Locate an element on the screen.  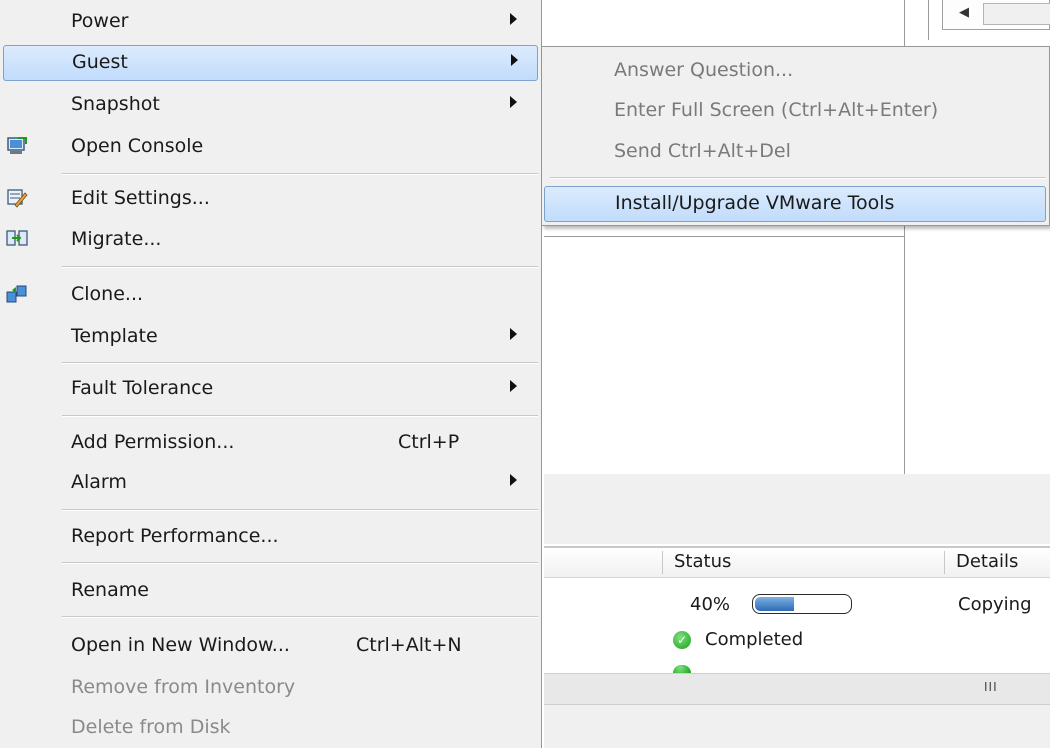
scroll-left-icon: ◀ is located at coordinates (964, 12).